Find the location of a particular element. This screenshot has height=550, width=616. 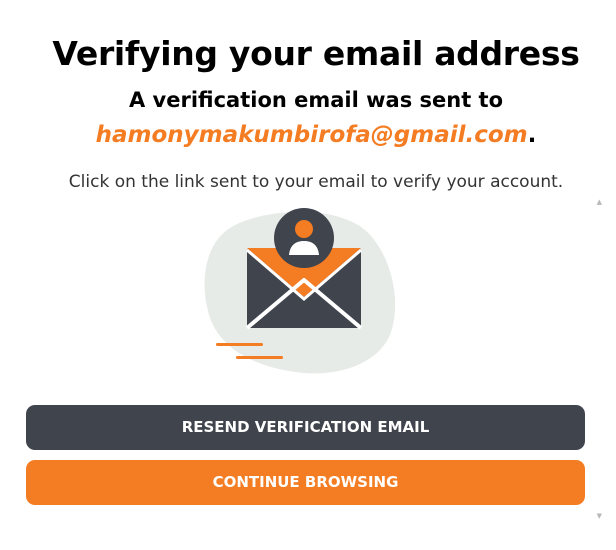

scroll-down-icon: ▼ is located at coordinates (599, 516).